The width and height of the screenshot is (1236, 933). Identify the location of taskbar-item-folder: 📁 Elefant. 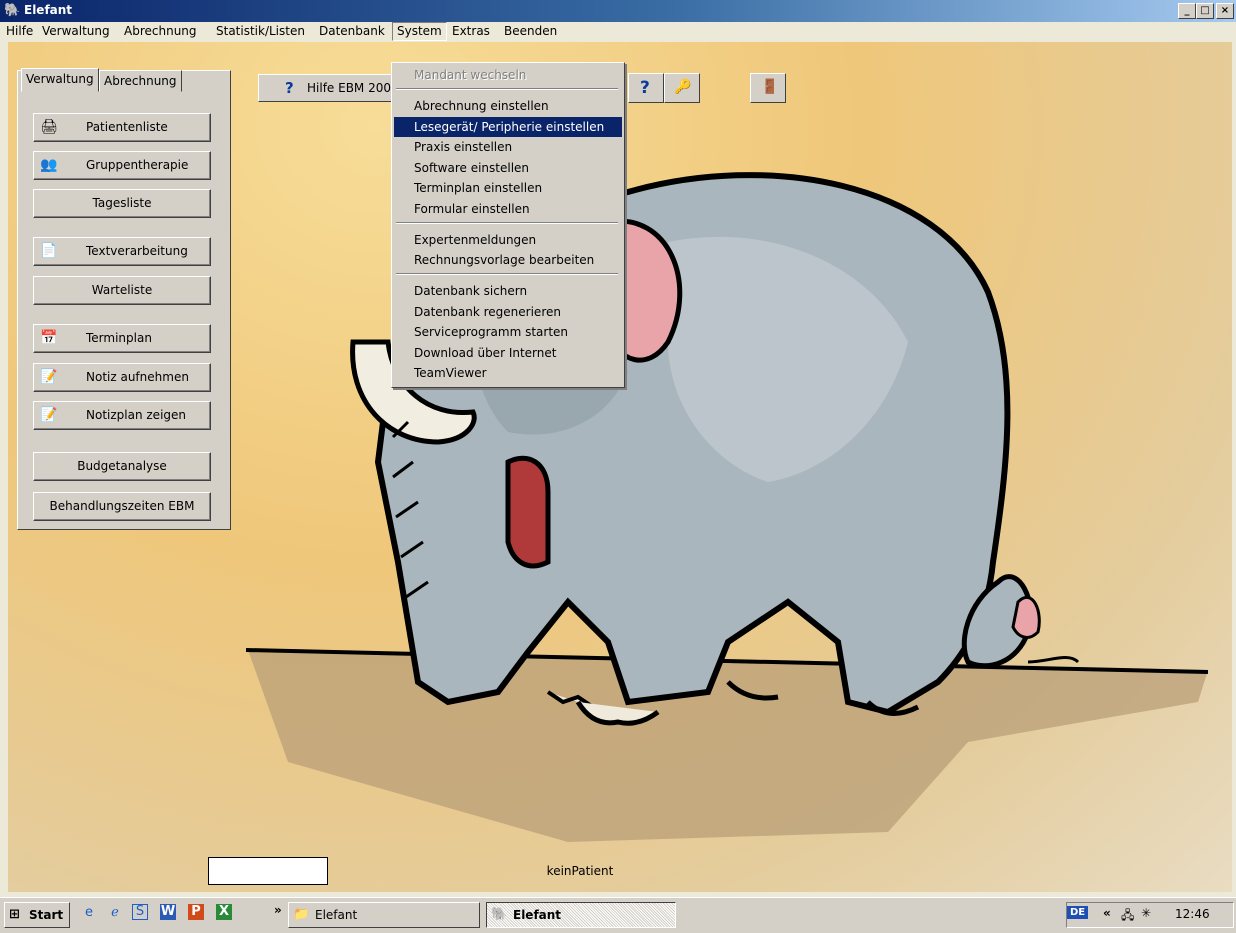
(384, 915).